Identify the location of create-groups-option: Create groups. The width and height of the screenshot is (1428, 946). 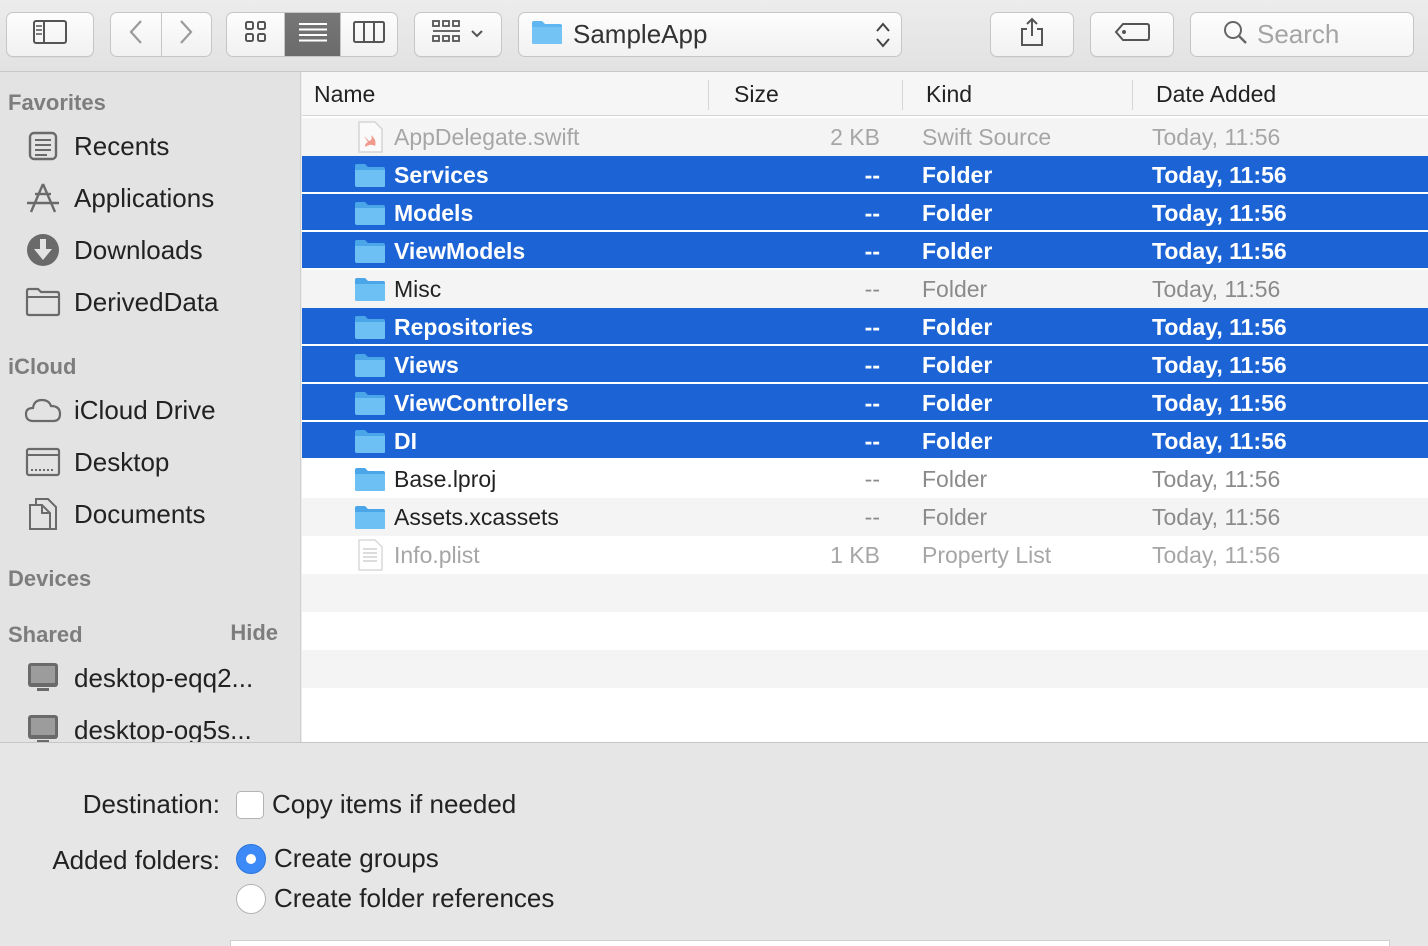
(337, 858).